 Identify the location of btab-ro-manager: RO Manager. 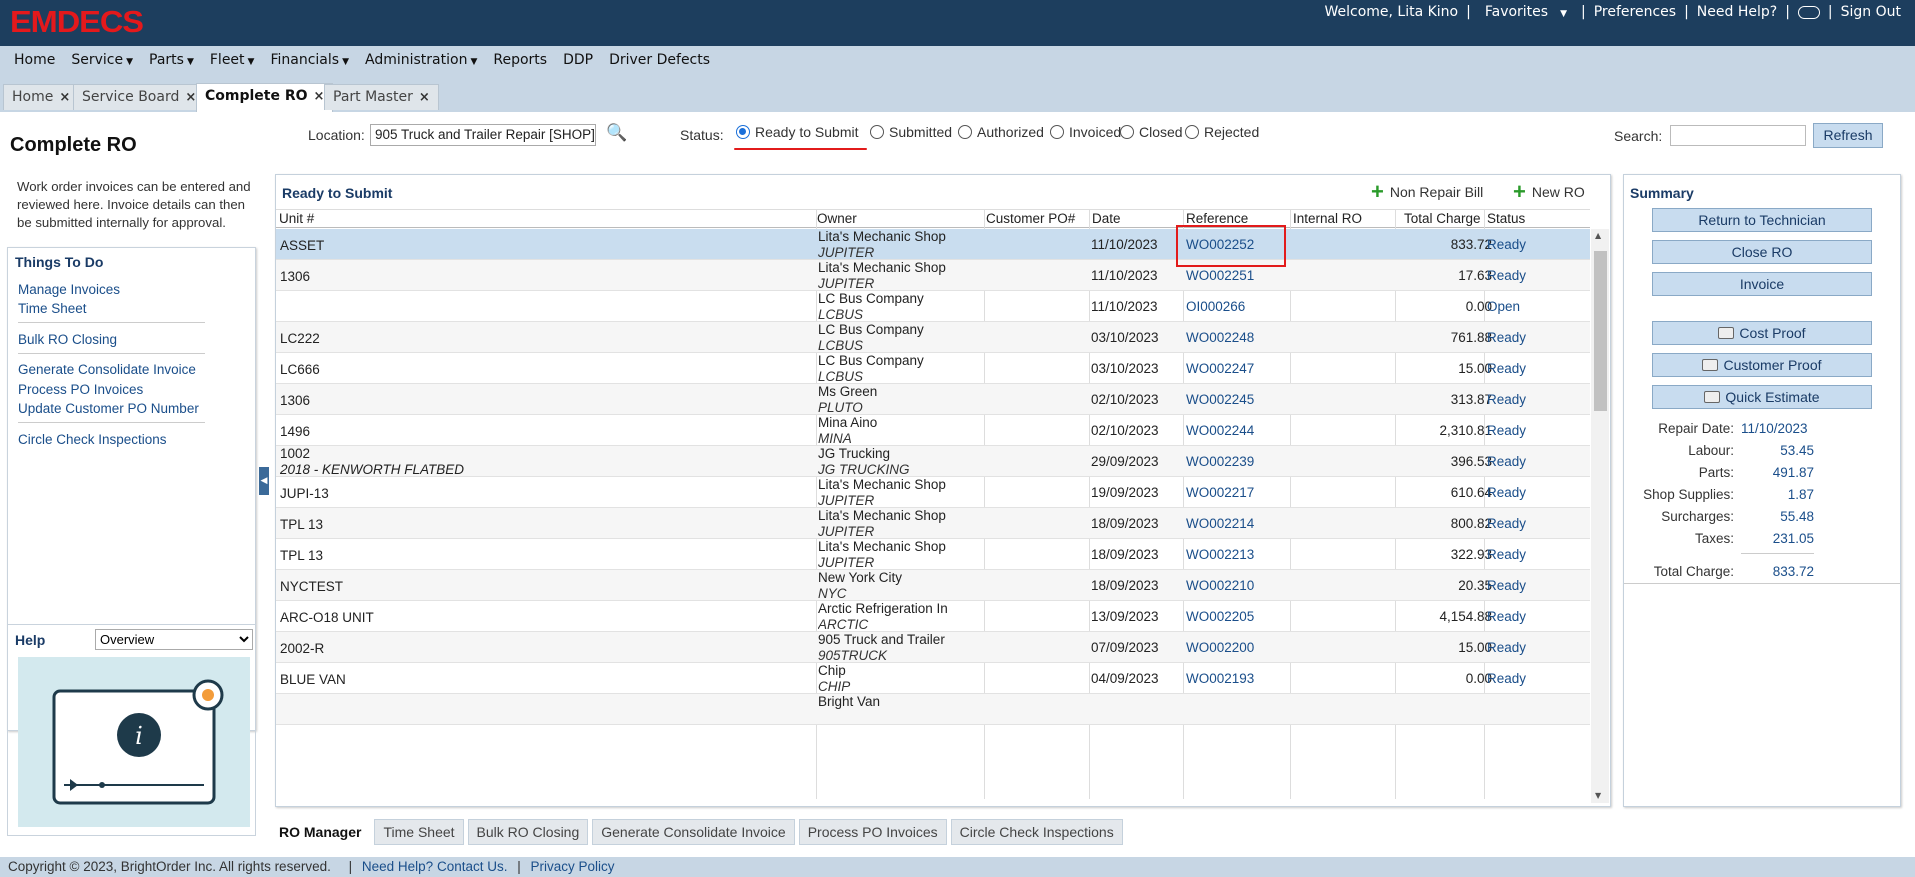
(320, 832).